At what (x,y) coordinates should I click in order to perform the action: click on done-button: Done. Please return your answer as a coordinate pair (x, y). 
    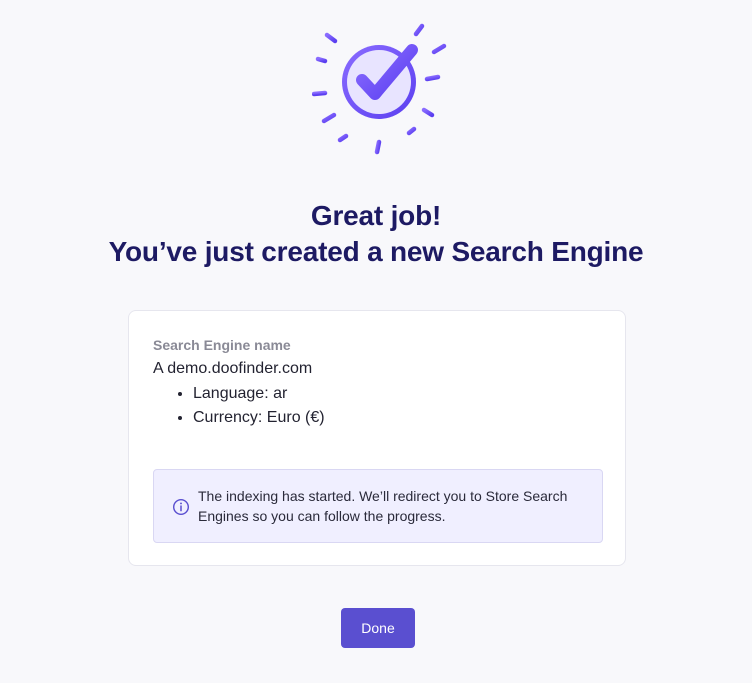
    Looking at the image, I should click on (378, 628).